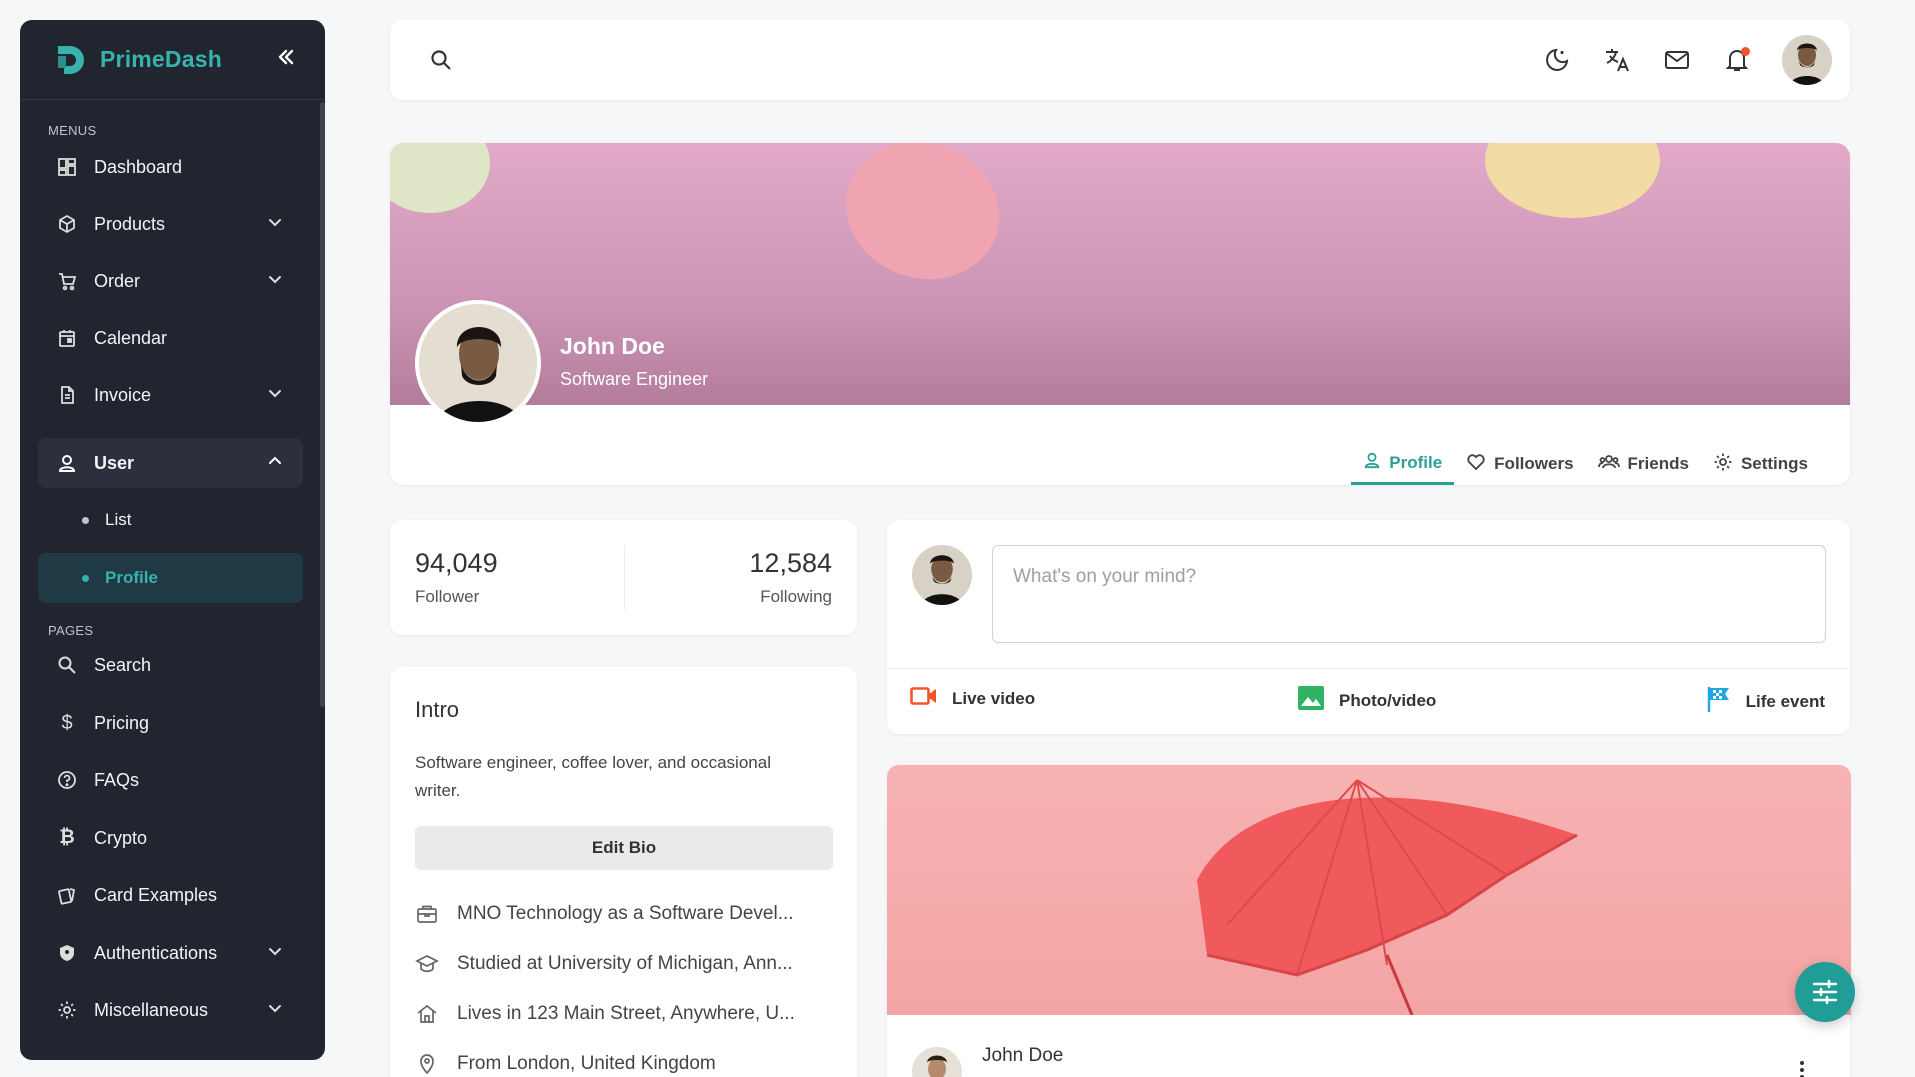 This screenshot has width=1915, height=1077. I want to click on sidebar-item-search: Search, so click(170, 665).